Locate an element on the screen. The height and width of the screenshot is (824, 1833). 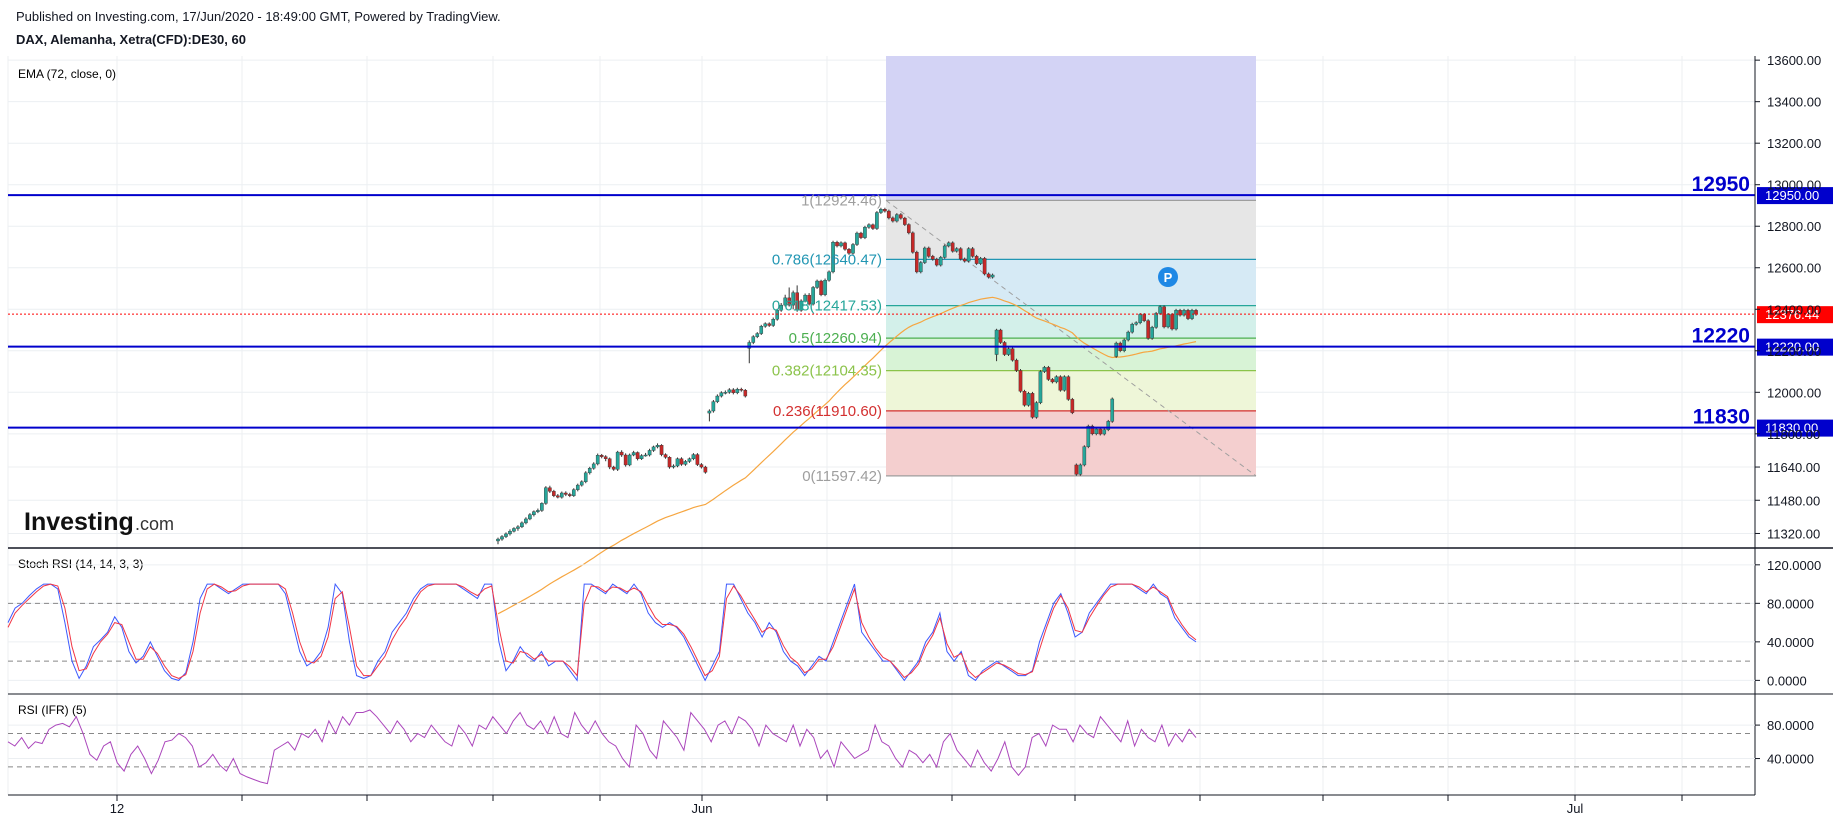
price-tick-label: 11480.00 is located at coordinates (1793, 500).